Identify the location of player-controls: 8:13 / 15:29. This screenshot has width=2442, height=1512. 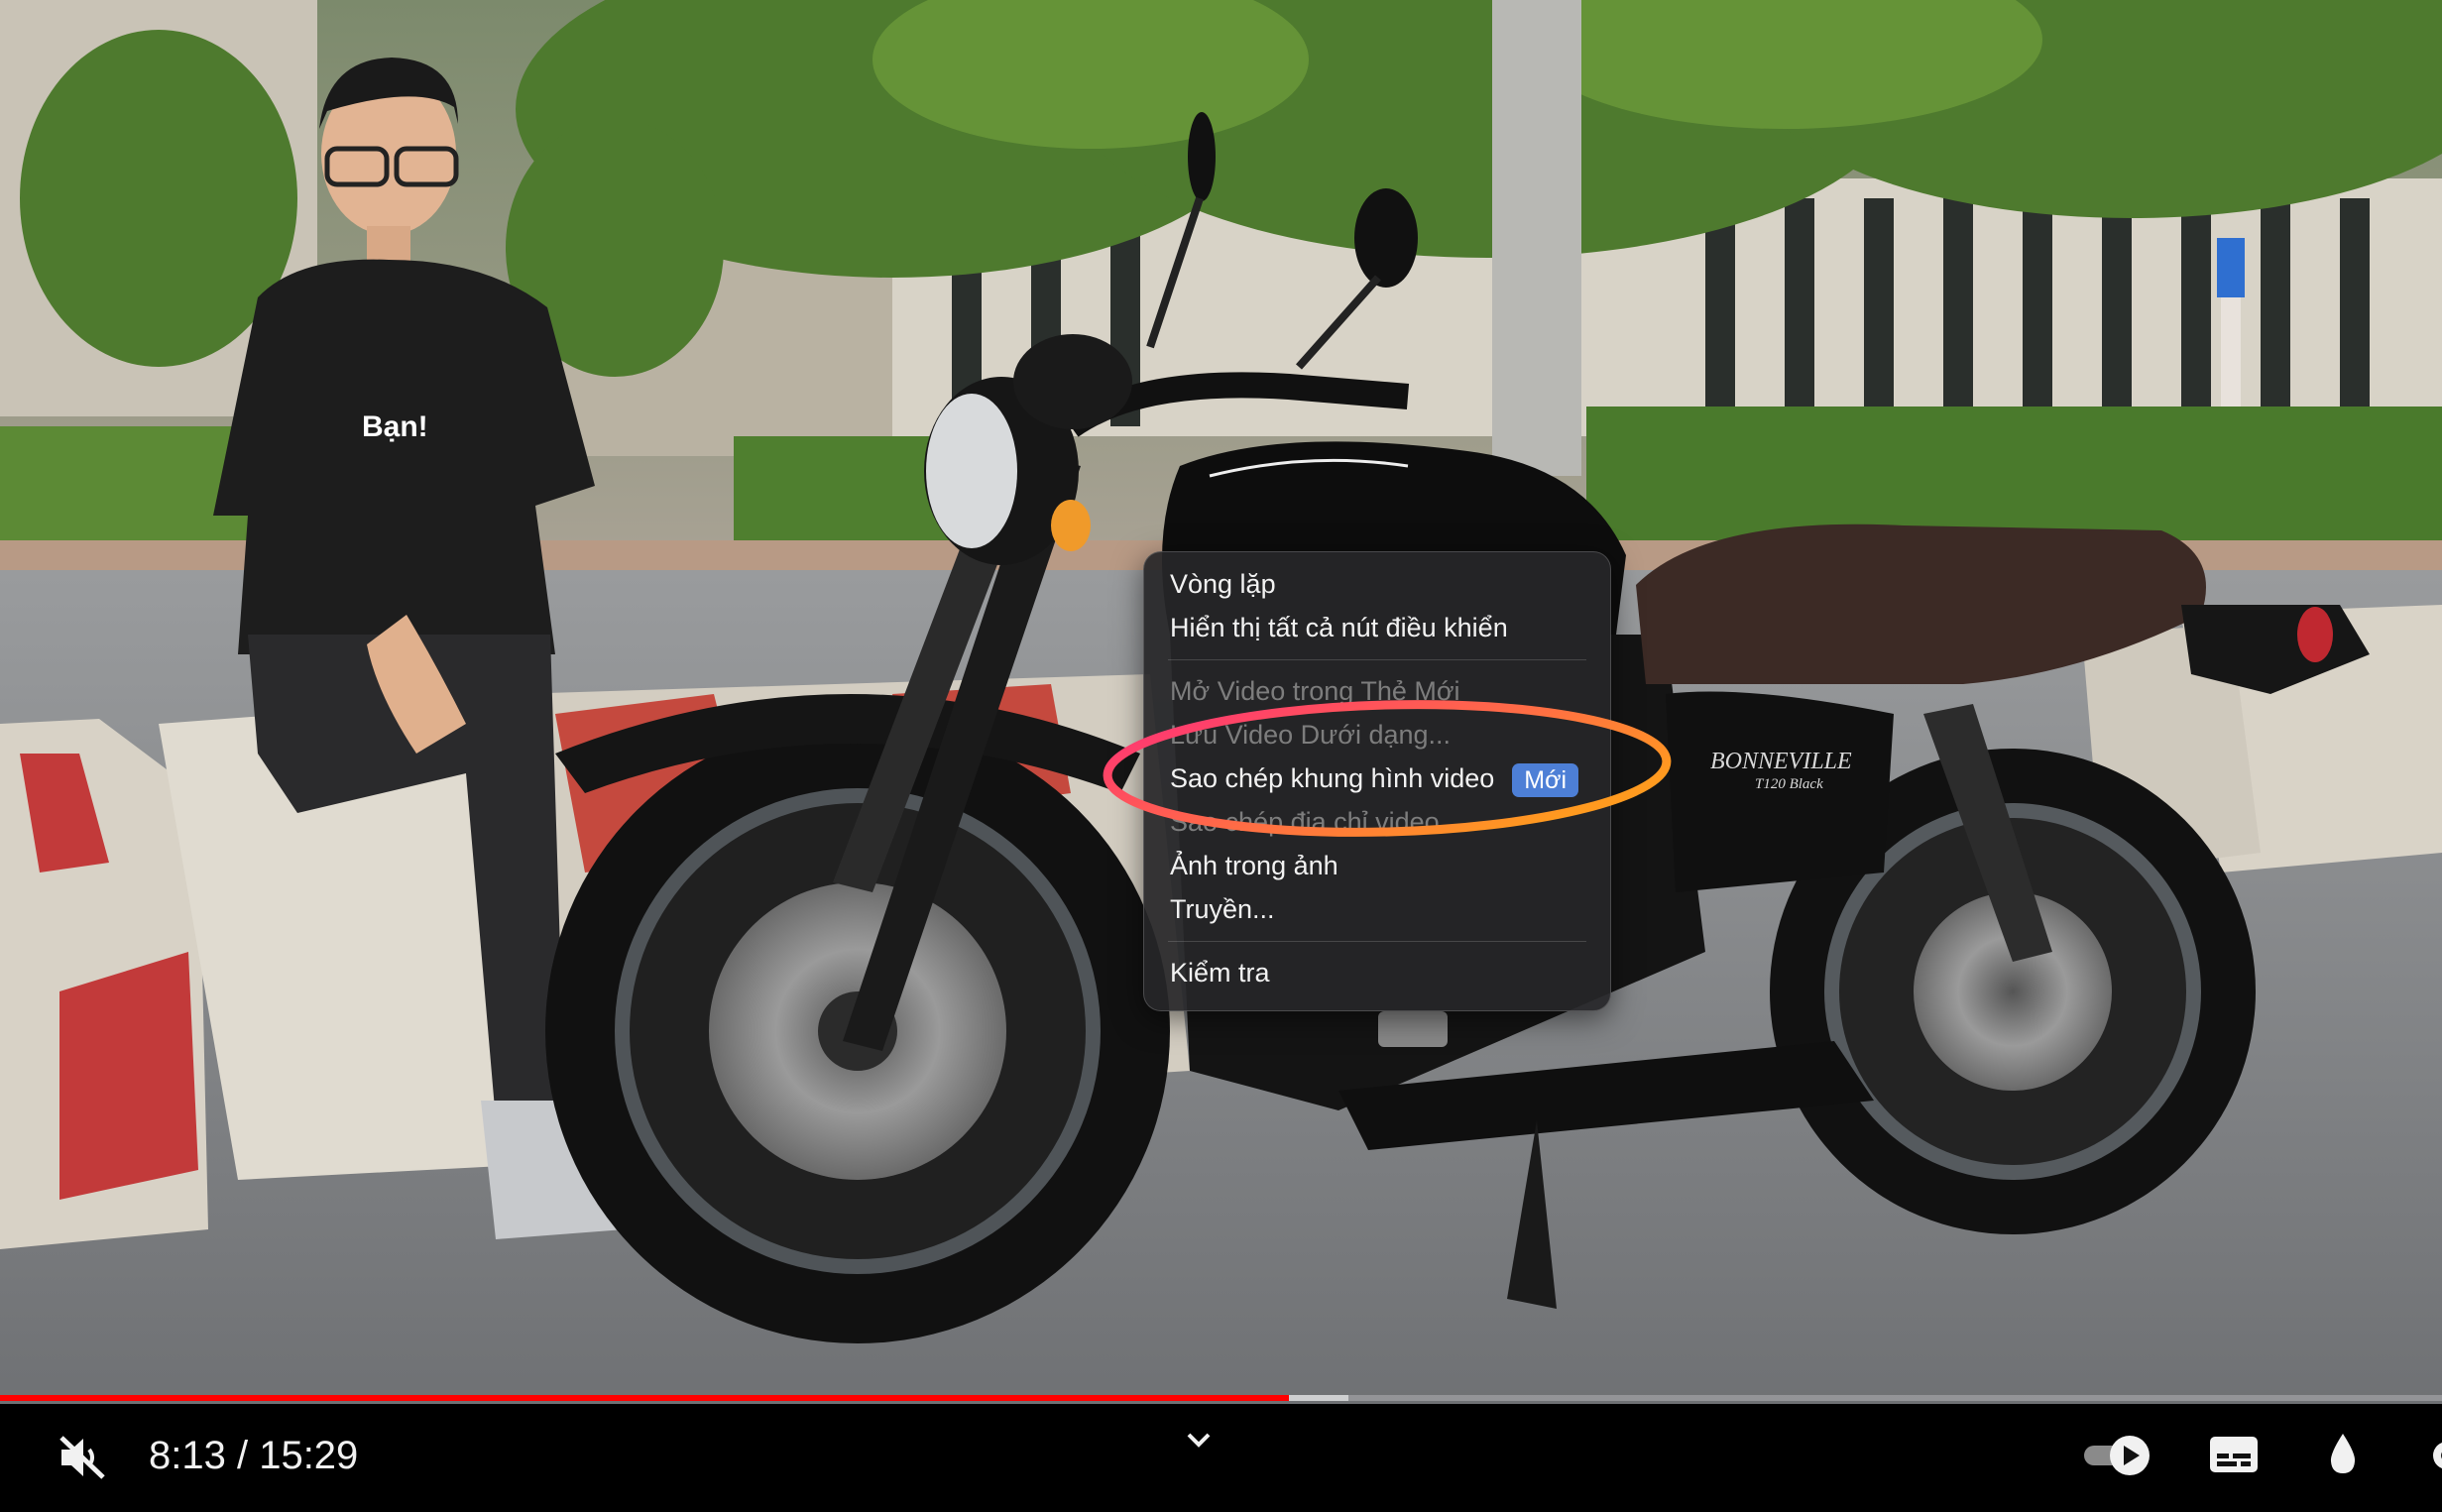
(1221, 1458).